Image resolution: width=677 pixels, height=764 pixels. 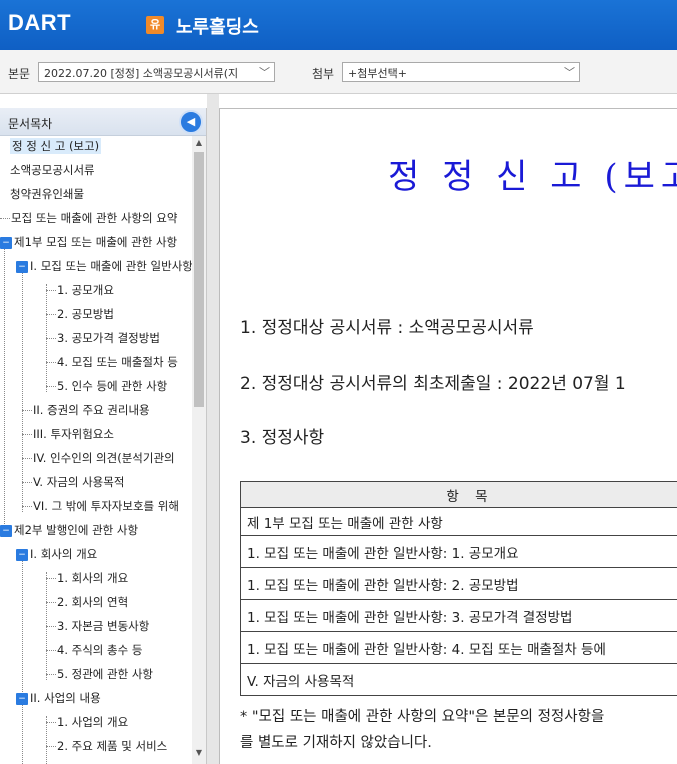 What do you see at coordinates (199, 753) in the screenshot?
I see `scroll-down-icon: ▼` at bounding box center [199, 753].